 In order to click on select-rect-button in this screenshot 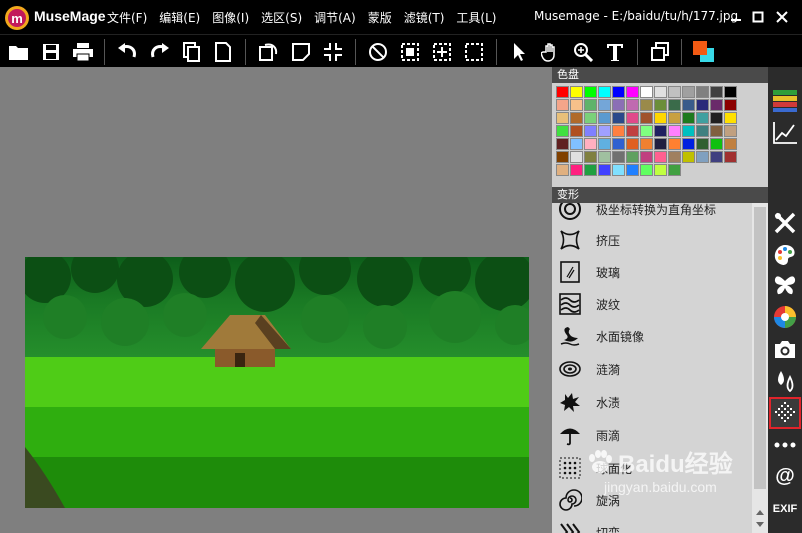, I will do `click(410, 52)`.